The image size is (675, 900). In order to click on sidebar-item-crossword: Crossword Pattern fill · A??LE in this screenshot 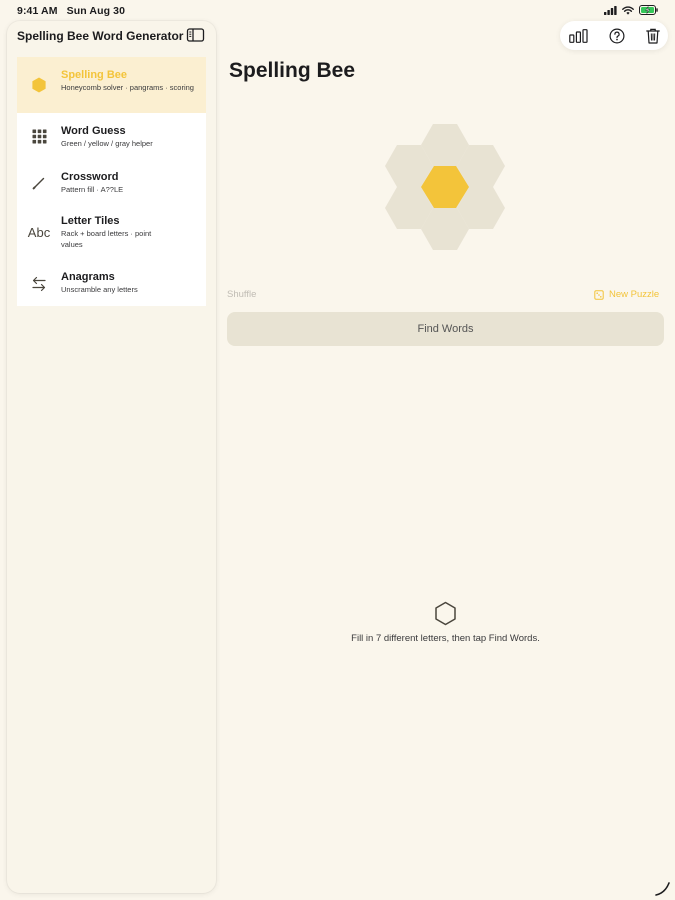, I will do `click(111, 181)`.